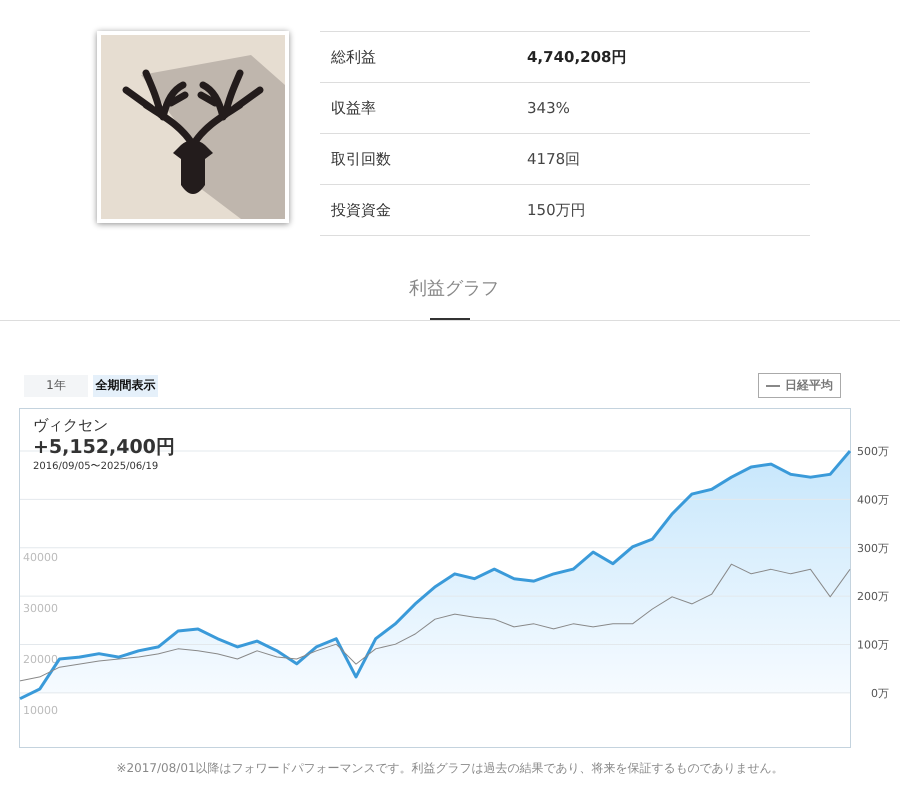  What do you see at coordinates (873, 499) in the screenshot?
I see `axis-label: 400万` at bounding box center [873, 499].